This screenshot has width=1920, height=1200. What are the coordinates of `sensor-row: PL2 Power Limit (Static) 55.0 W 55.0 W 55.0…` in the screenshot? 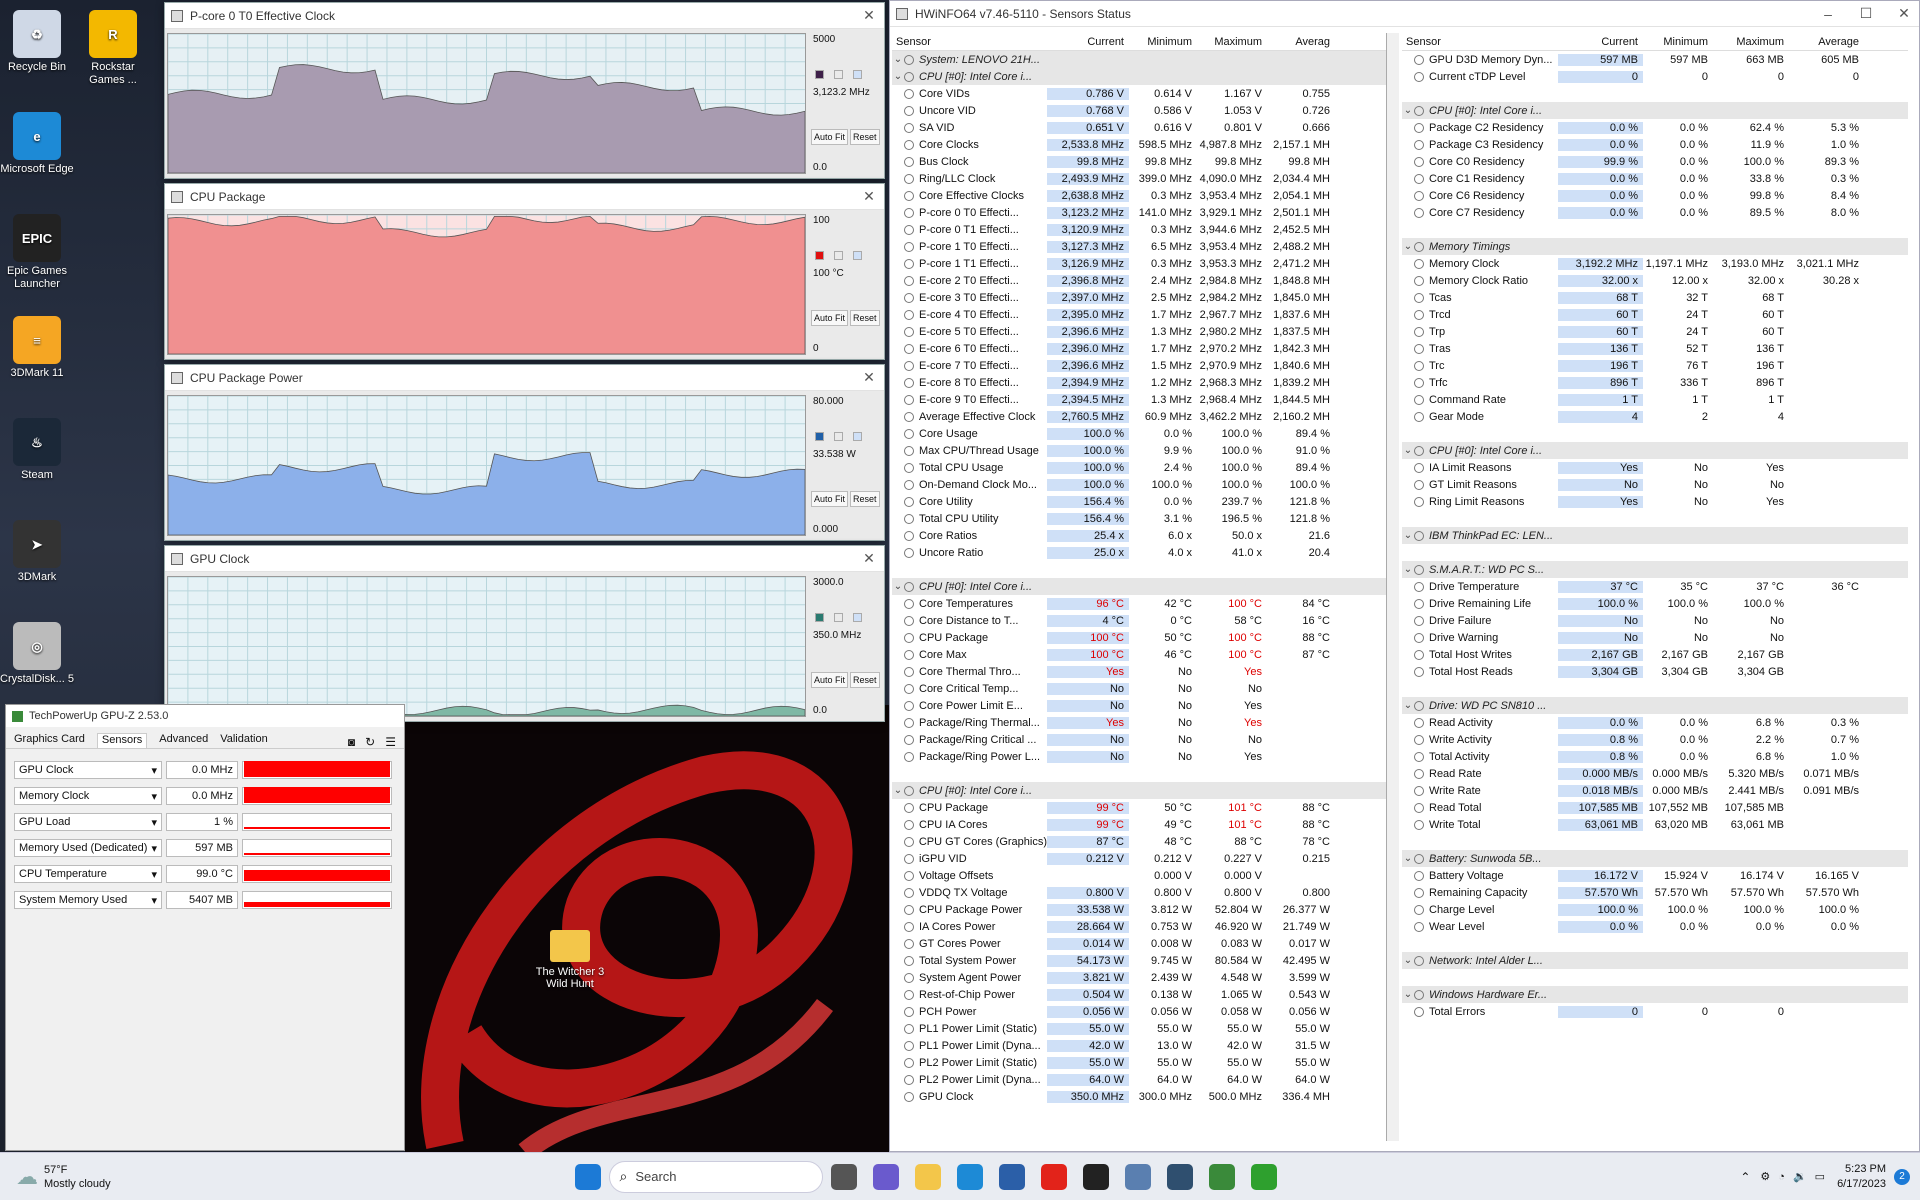 It's located at (1139, 1062).